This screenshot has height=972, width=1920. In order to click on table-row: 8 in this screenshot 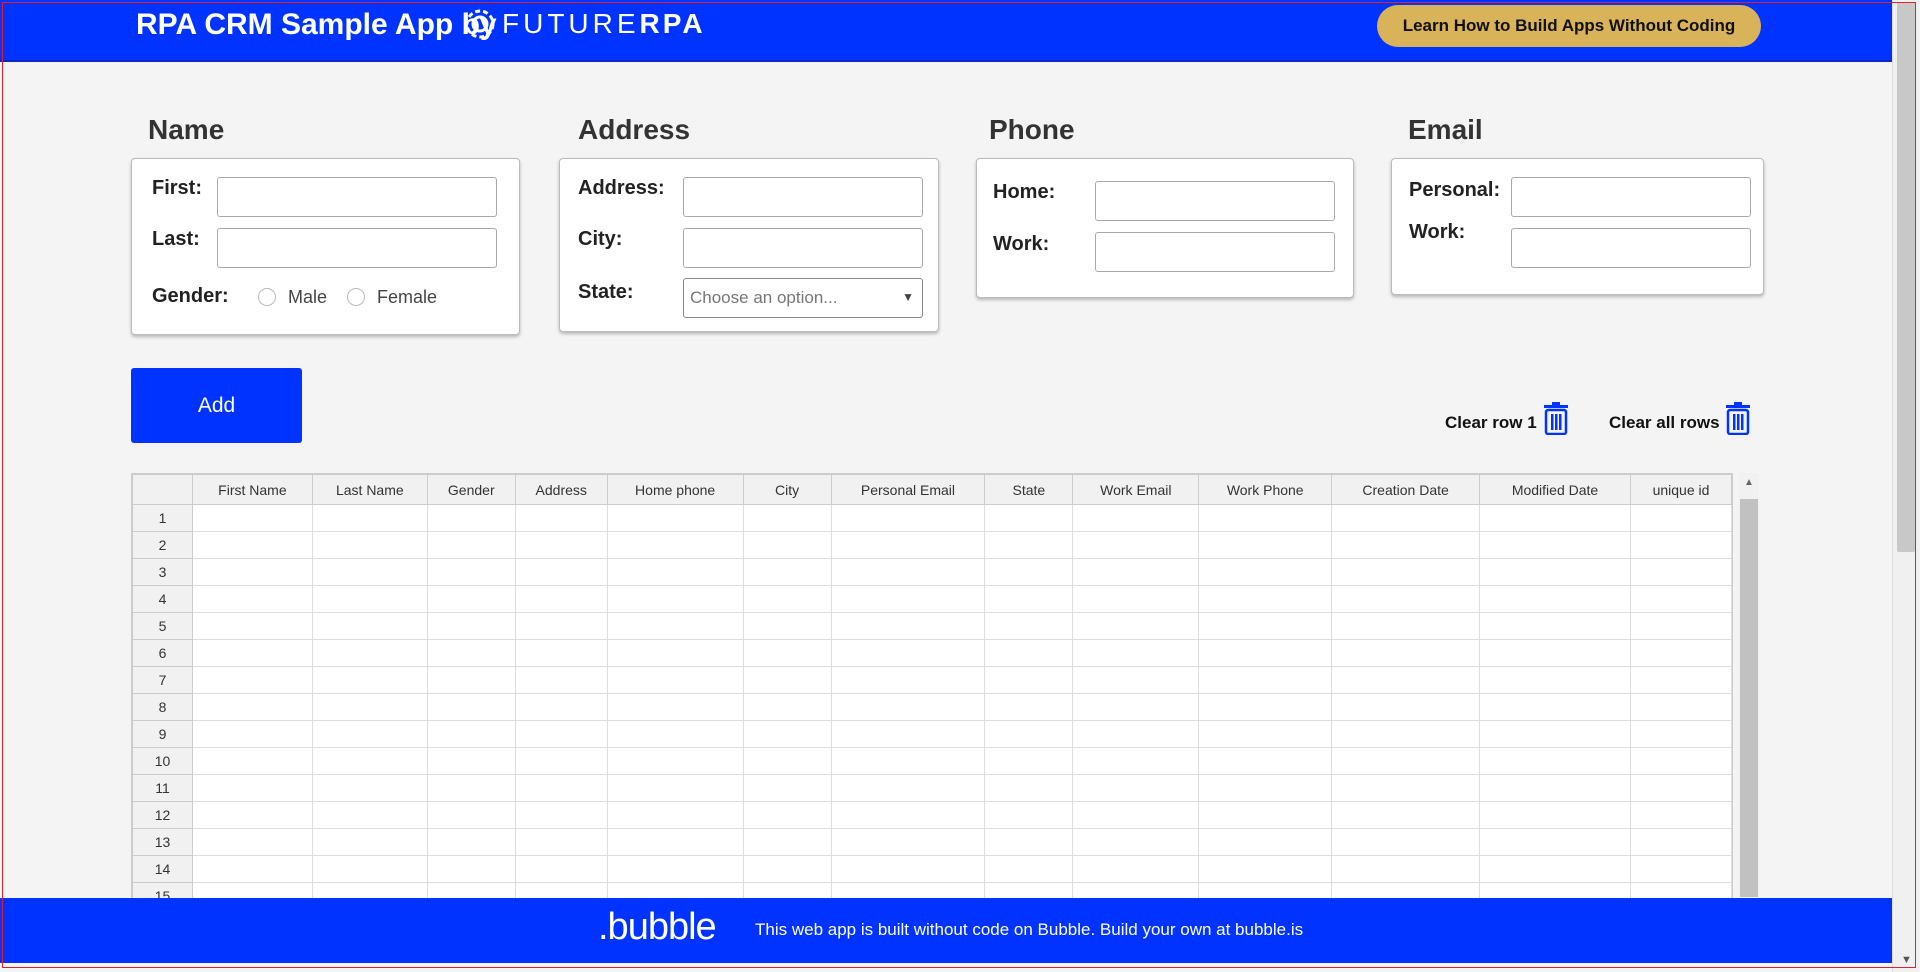, I will do `click(932, 707)`.